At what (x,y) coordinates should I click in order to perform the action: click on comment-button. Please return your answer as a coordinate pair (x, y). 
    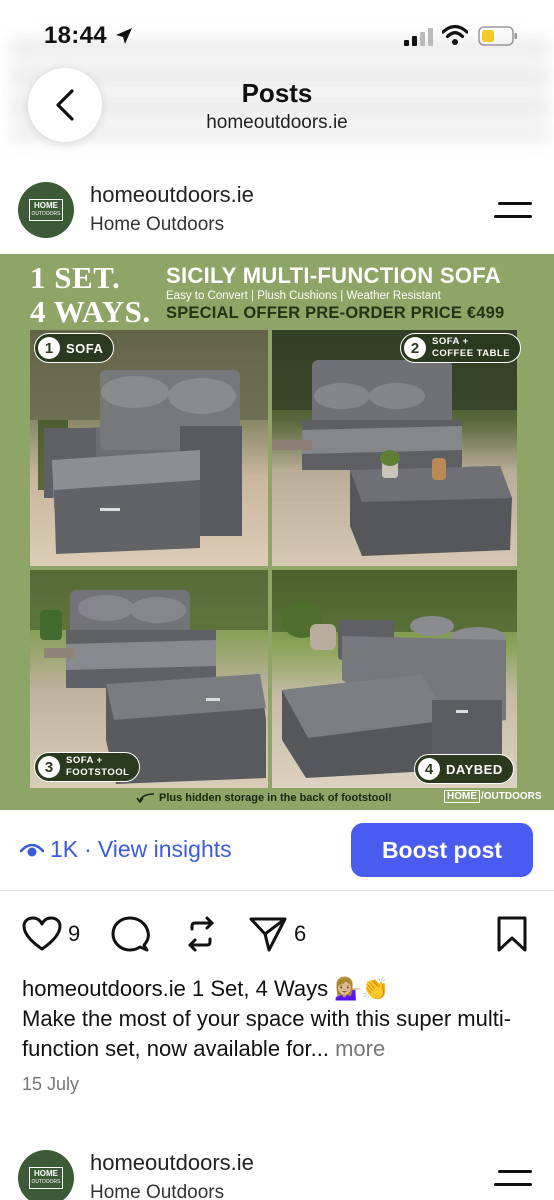
    Looking at the image, I should click on (130, 934).